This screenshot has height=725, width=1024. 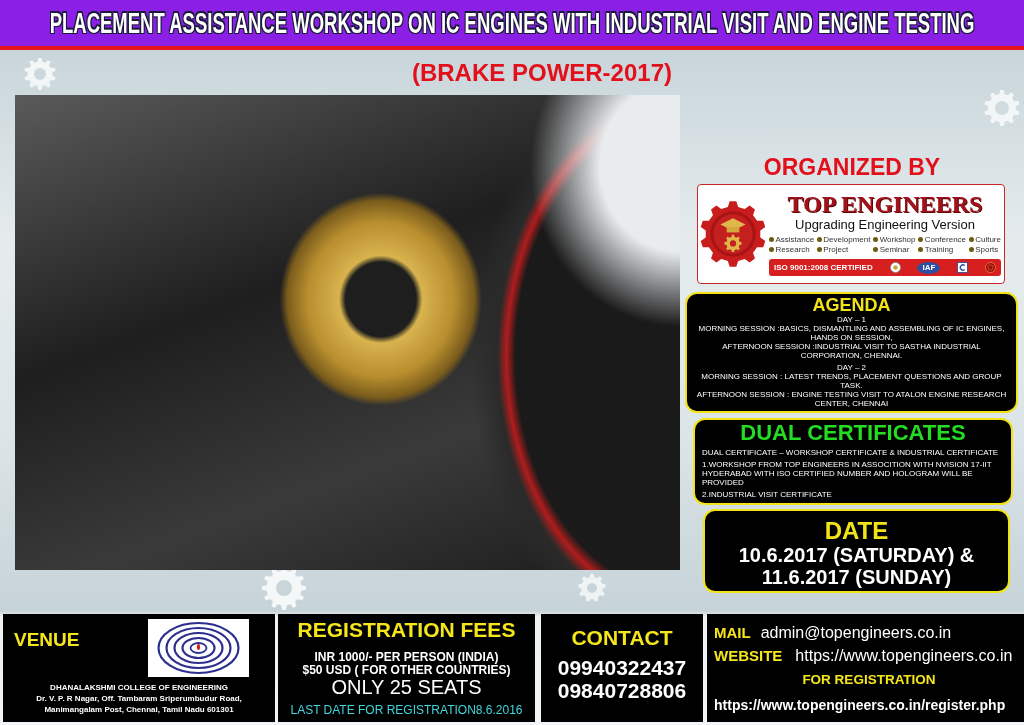 I want to click on agenda-heading: AGENDA, so click(x=851, y=305).